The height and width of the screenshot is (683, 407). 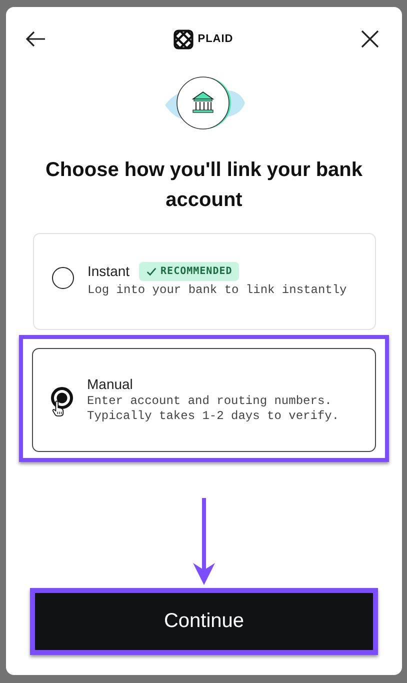 I want to click on continue-button: Continue, so click(x=204, y=621).